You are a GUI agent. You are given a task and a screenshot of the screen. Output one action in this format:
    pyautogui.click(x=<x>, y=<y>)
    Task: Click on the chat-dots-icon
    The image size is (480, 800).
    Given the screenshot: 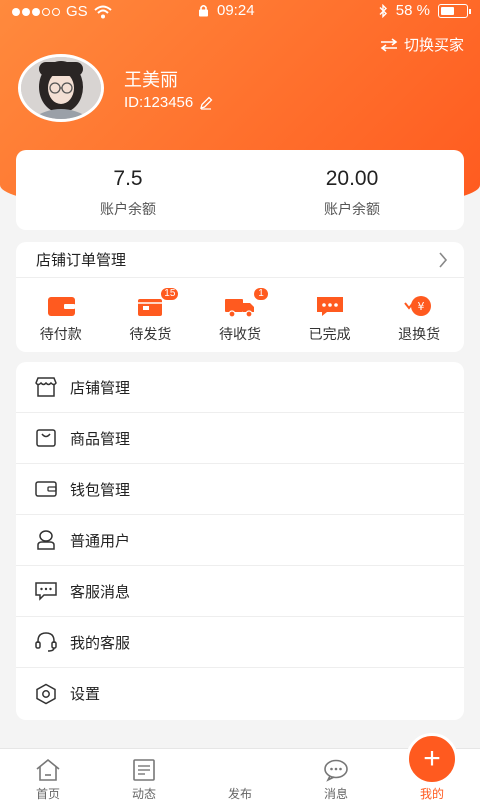 What is the action you would take?
    pyautogui.click(x=329, y=306)
    